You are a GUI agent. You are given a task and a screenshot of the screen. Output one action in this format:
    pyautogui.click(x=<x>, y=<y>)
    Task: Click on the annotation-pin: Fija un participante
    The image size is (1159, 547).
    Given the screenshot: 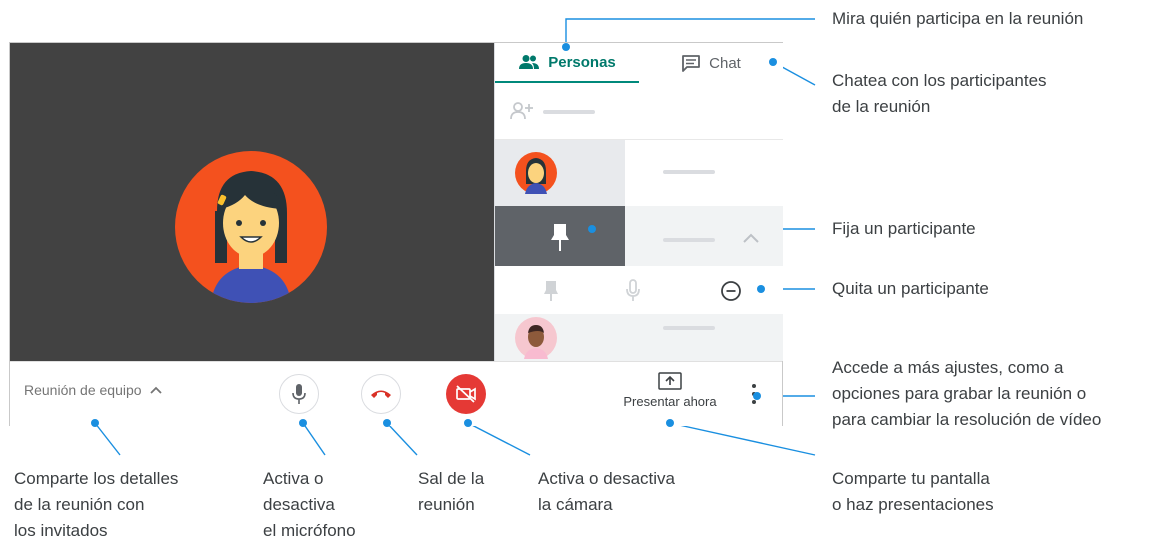 What is the action you would take?
    pyautogui.click(x=904, y=228)
    